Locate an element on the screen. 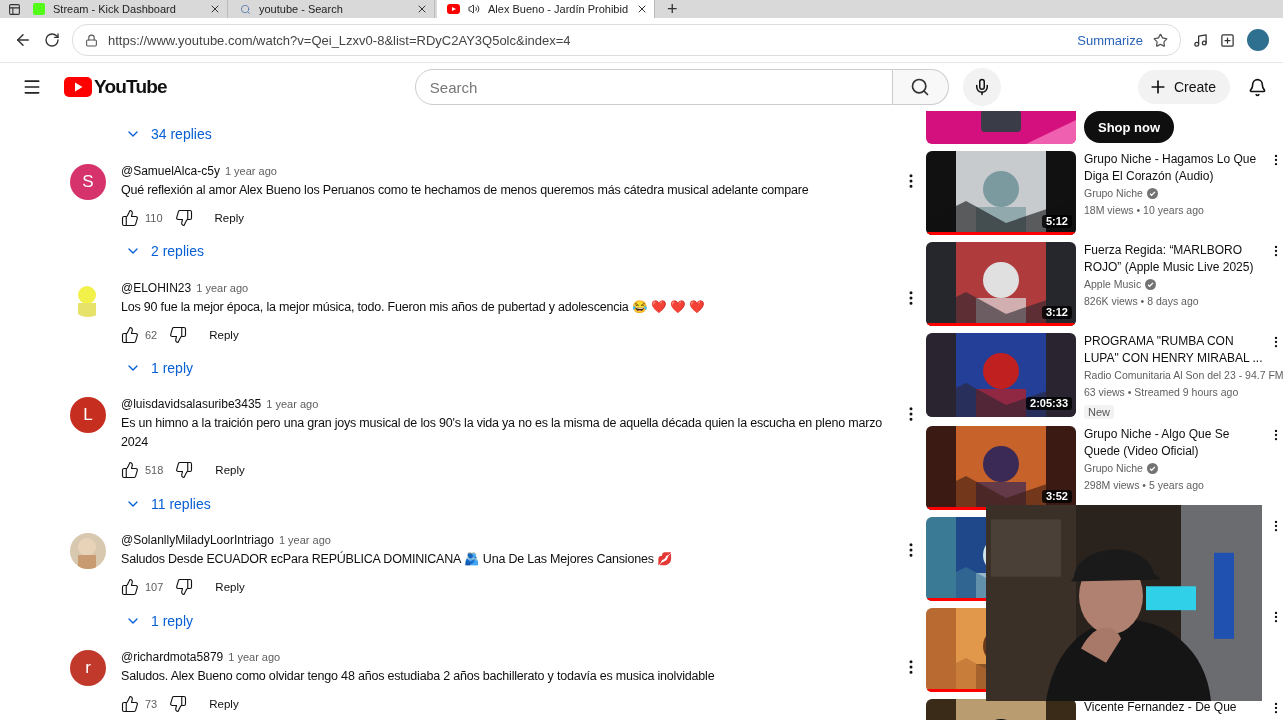  like-count: 110 is located at coordinates (154, 217).